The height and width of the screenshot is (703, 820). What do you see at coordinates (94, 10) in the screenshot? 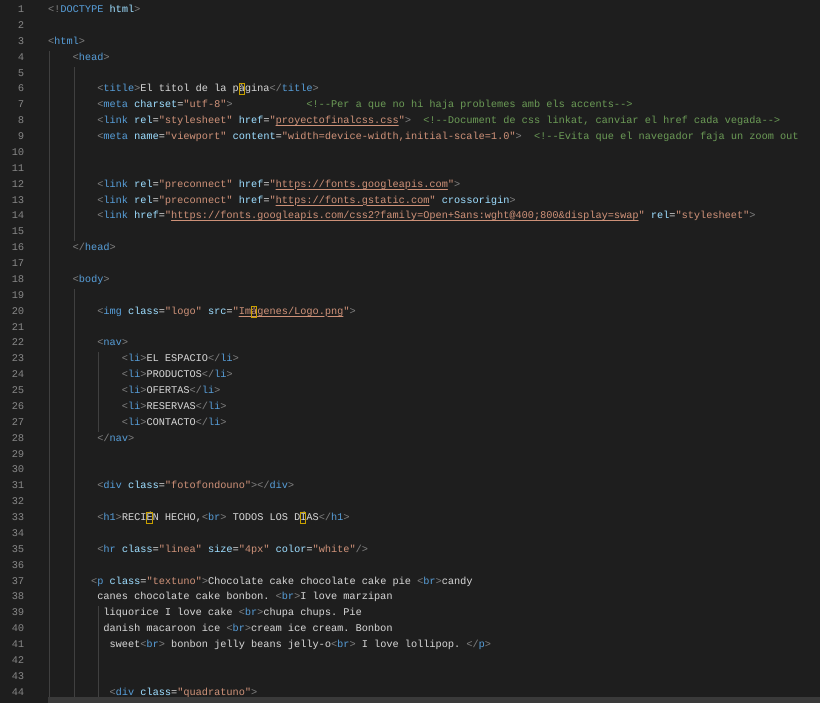
I see `code-line: <!DOCTYPE html>` at bounding box center [94, 10].